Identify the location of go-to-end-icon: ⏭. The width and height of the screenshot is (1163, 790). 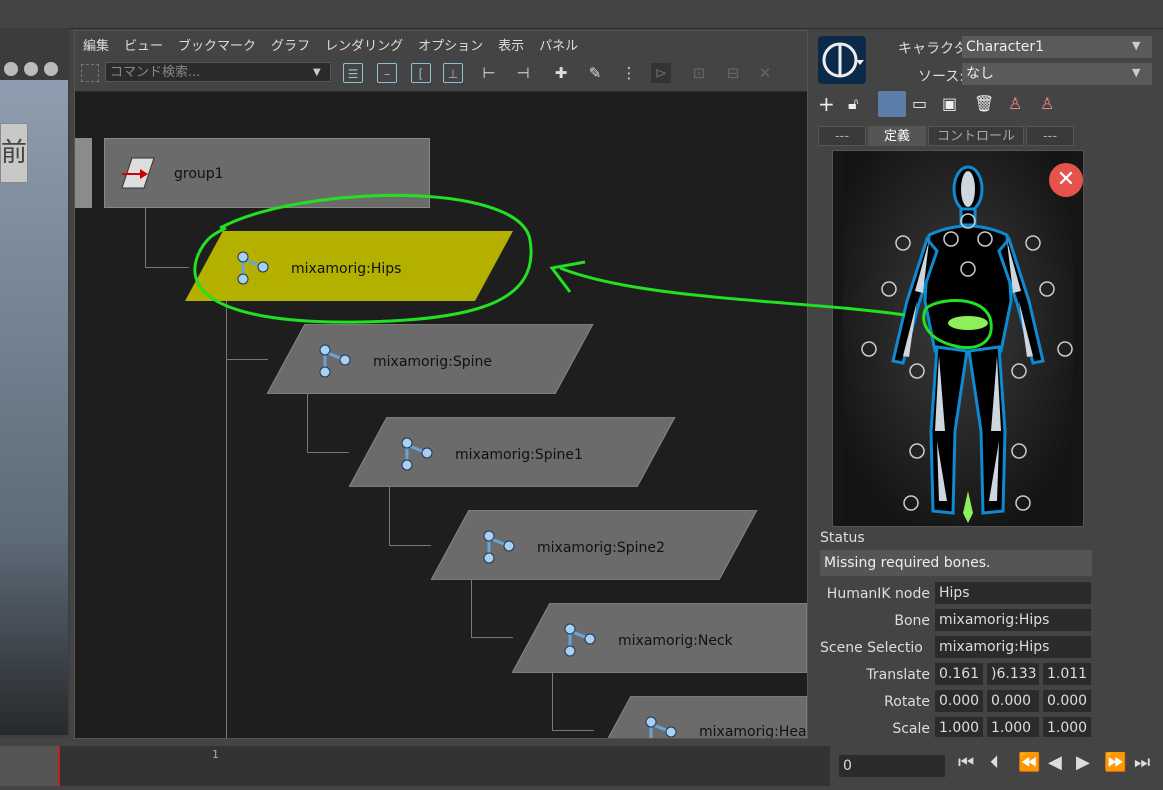
(1142, 762).